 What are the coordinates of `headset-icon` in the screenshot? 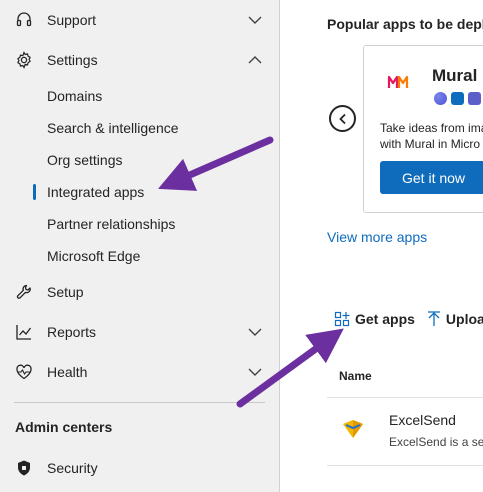 It's located at (24, 20).